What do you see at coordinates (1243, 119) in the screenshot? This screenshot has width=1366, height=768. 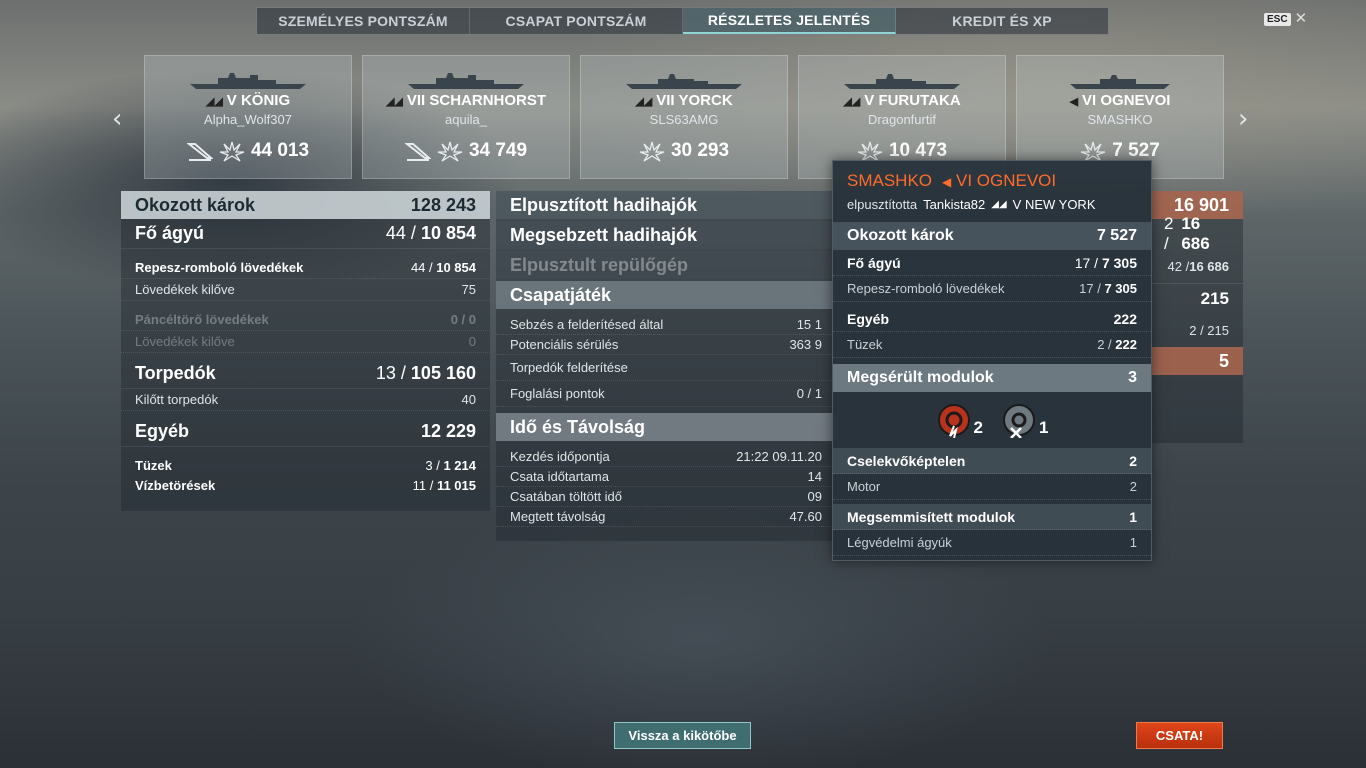 I see `next-arrow-icon: ›` at bounding box center [1243, 119].